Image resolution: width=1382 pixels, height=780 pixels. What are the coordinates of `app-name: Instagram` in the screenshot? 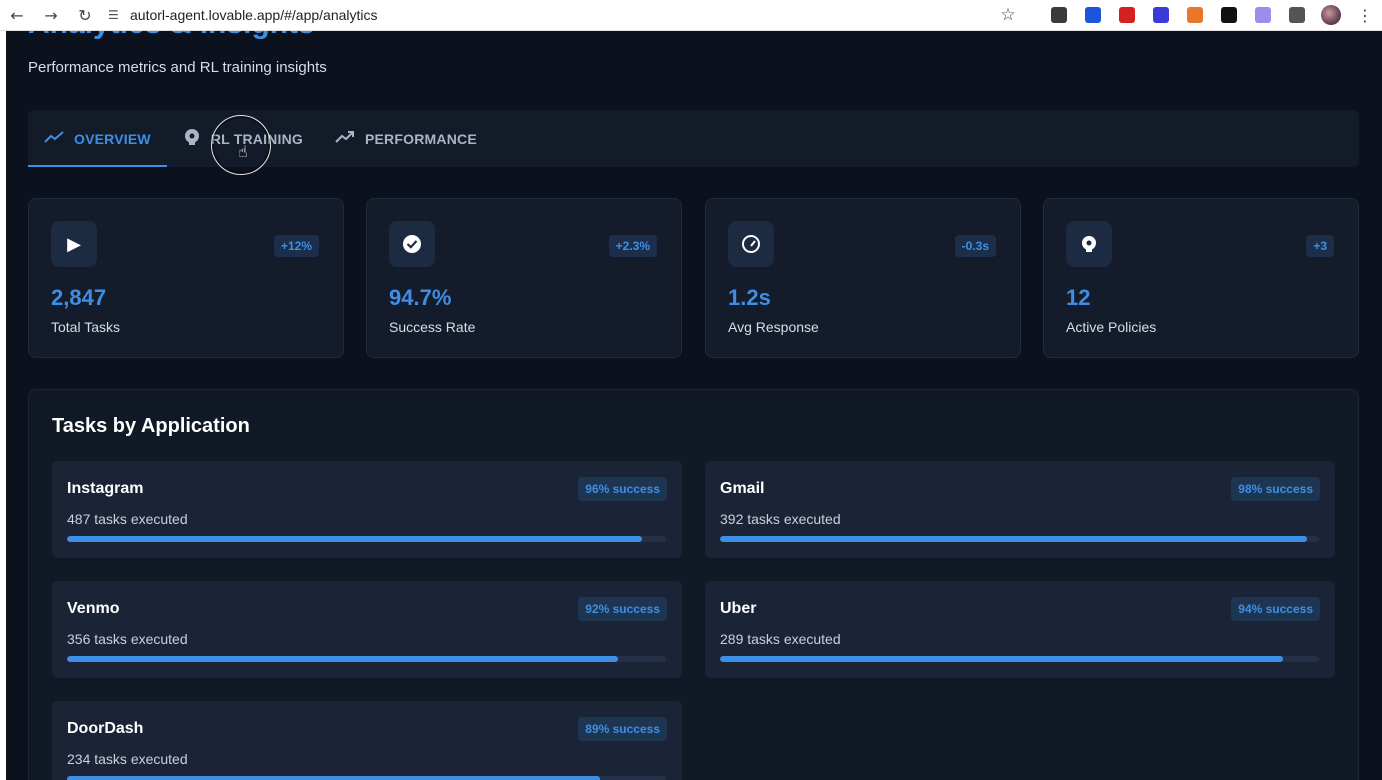 It's located at (105, 488).